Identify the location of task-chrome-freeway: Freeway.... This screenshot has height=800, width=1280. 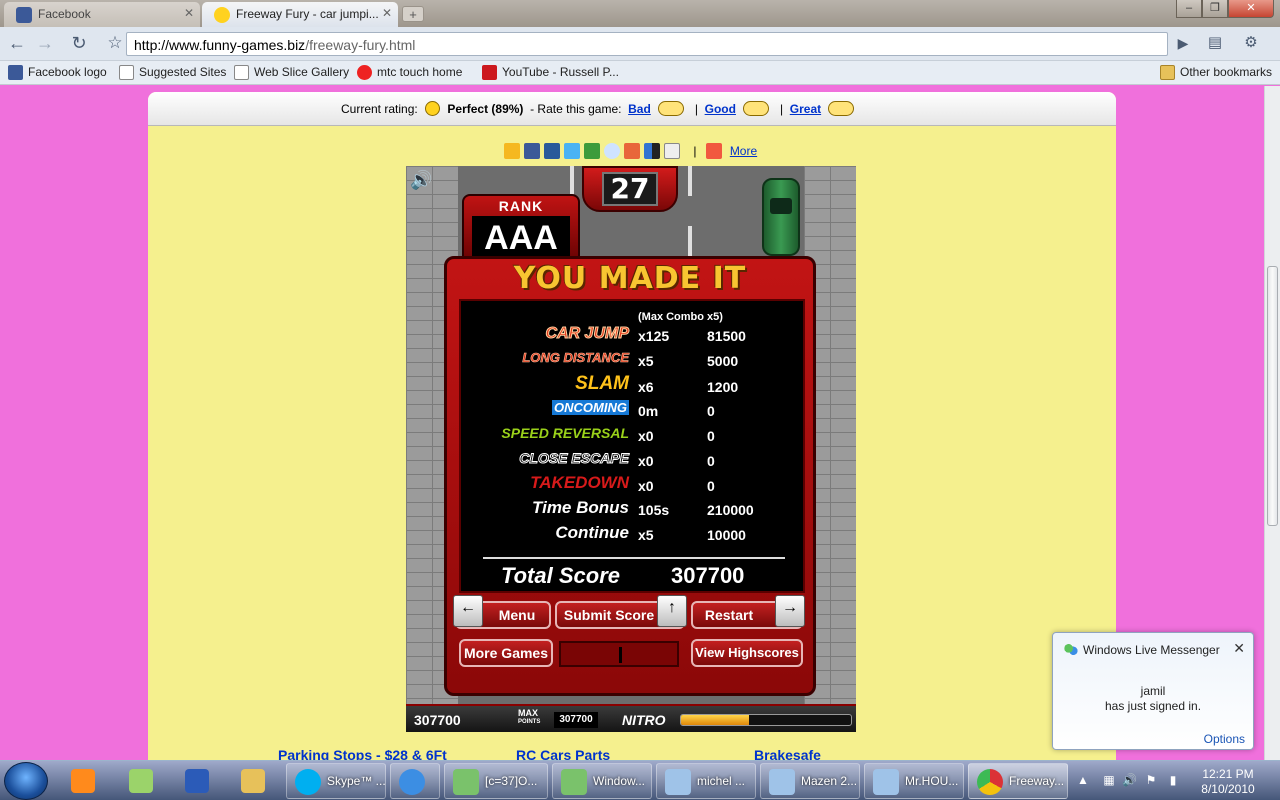
(1018, 781).